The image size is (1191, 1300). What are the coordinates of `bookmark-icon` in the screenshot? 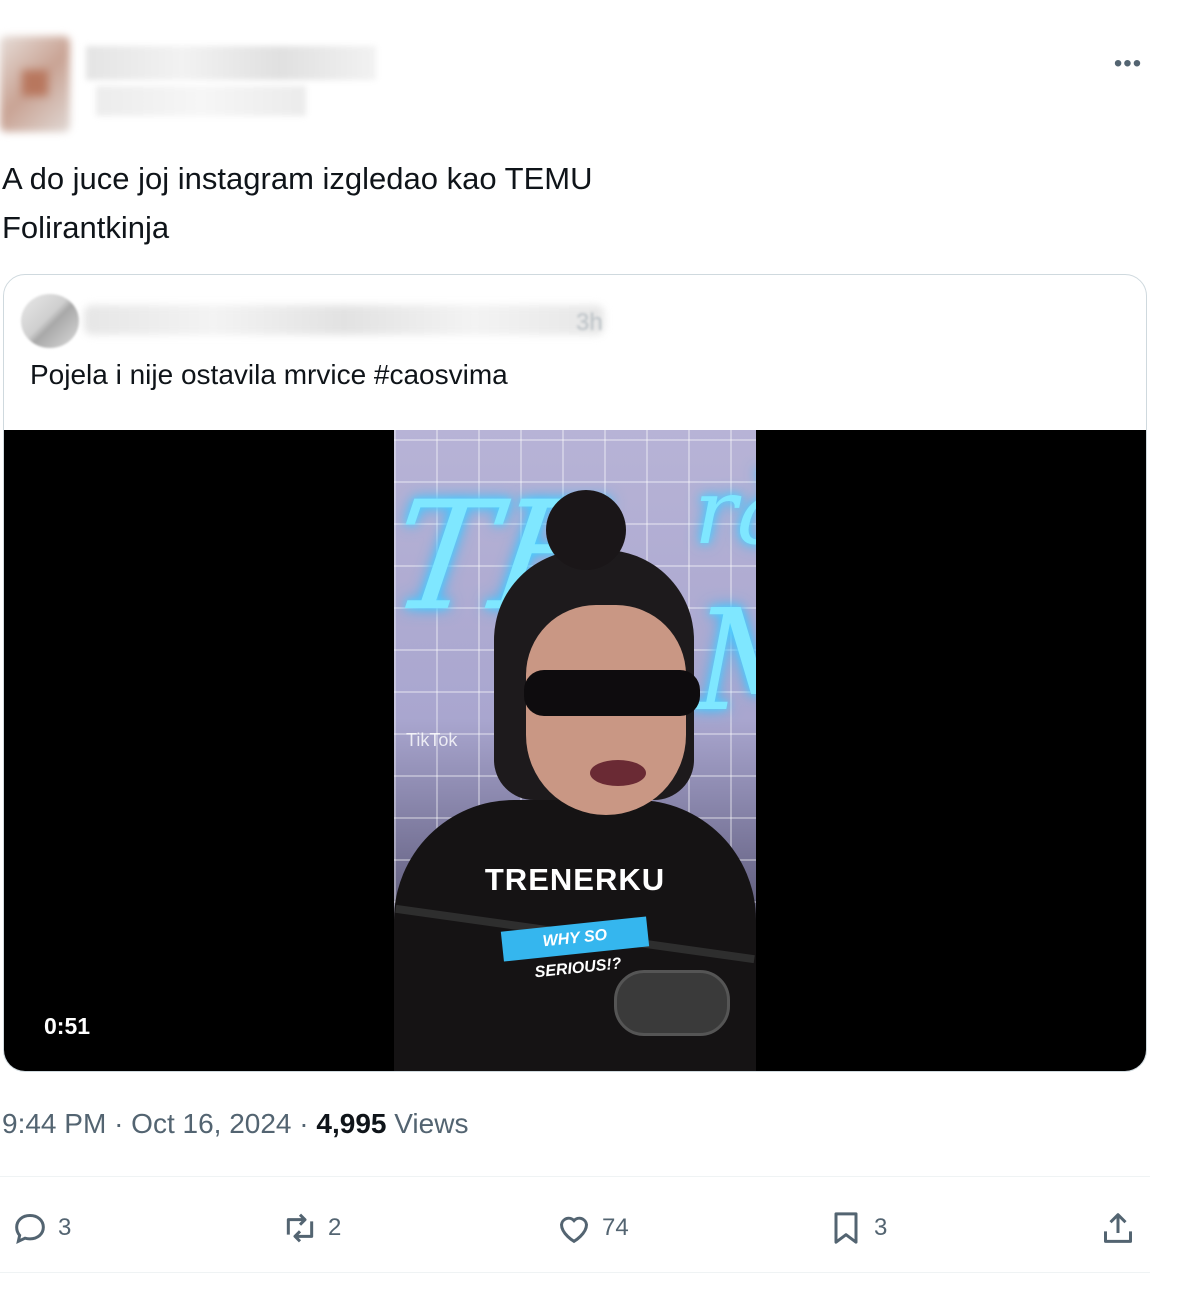 It's located at (846, 1228).